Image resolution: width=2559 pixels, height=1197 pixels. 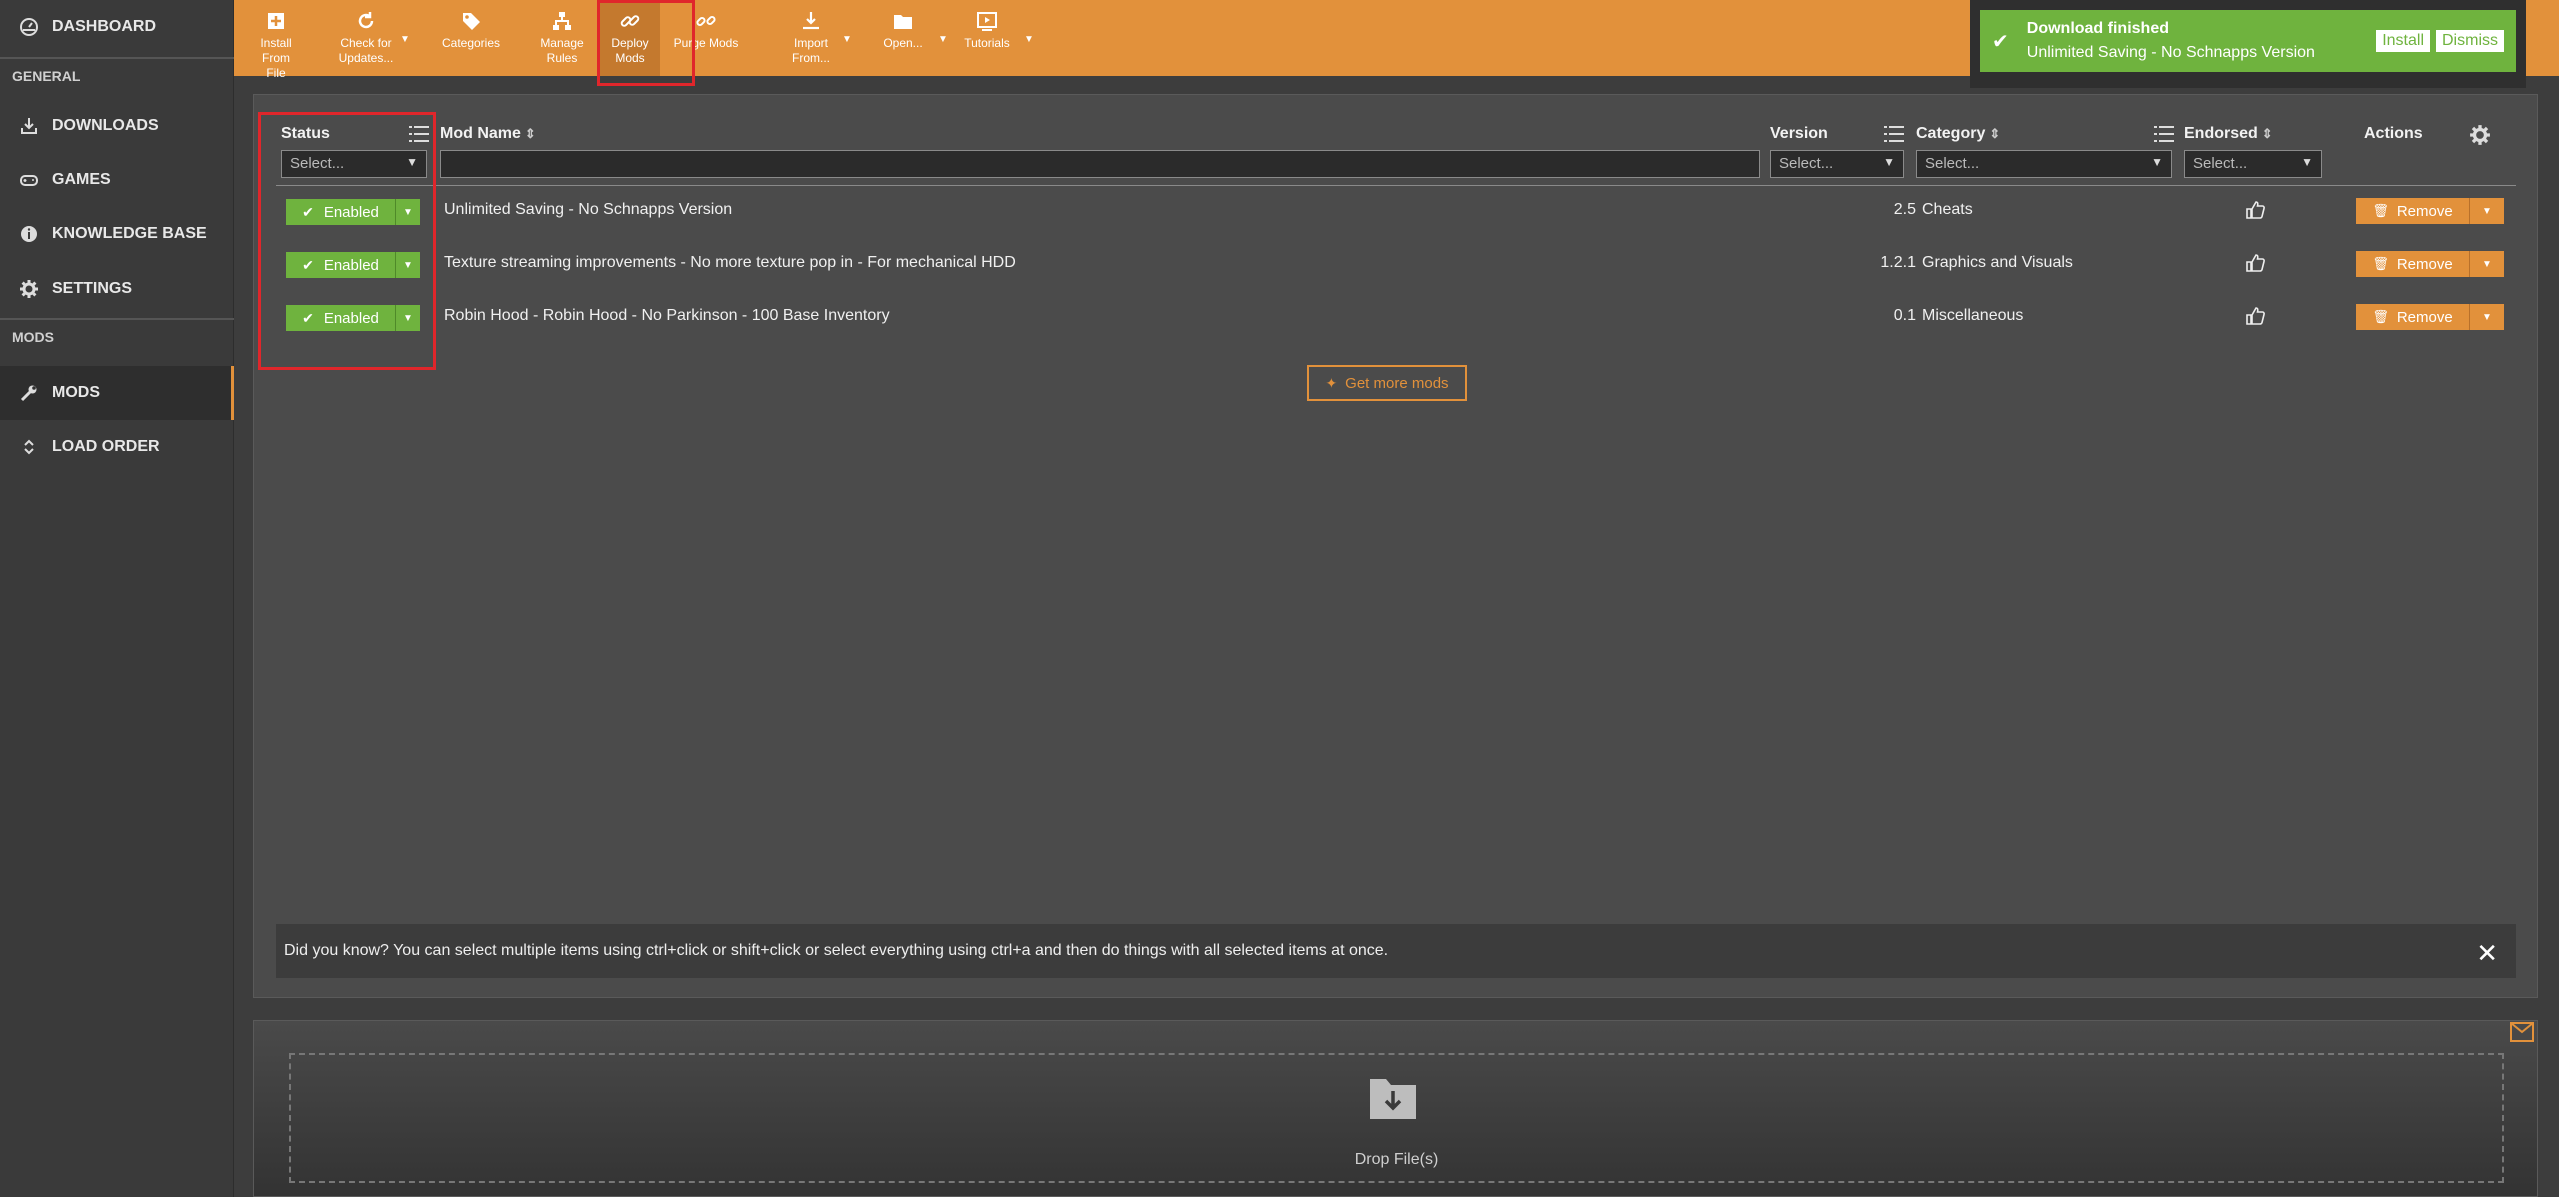 What do you see at coordinates (29, 393) in the screenshot?
I see `wrench-icon` at bounding box center [29, 393].